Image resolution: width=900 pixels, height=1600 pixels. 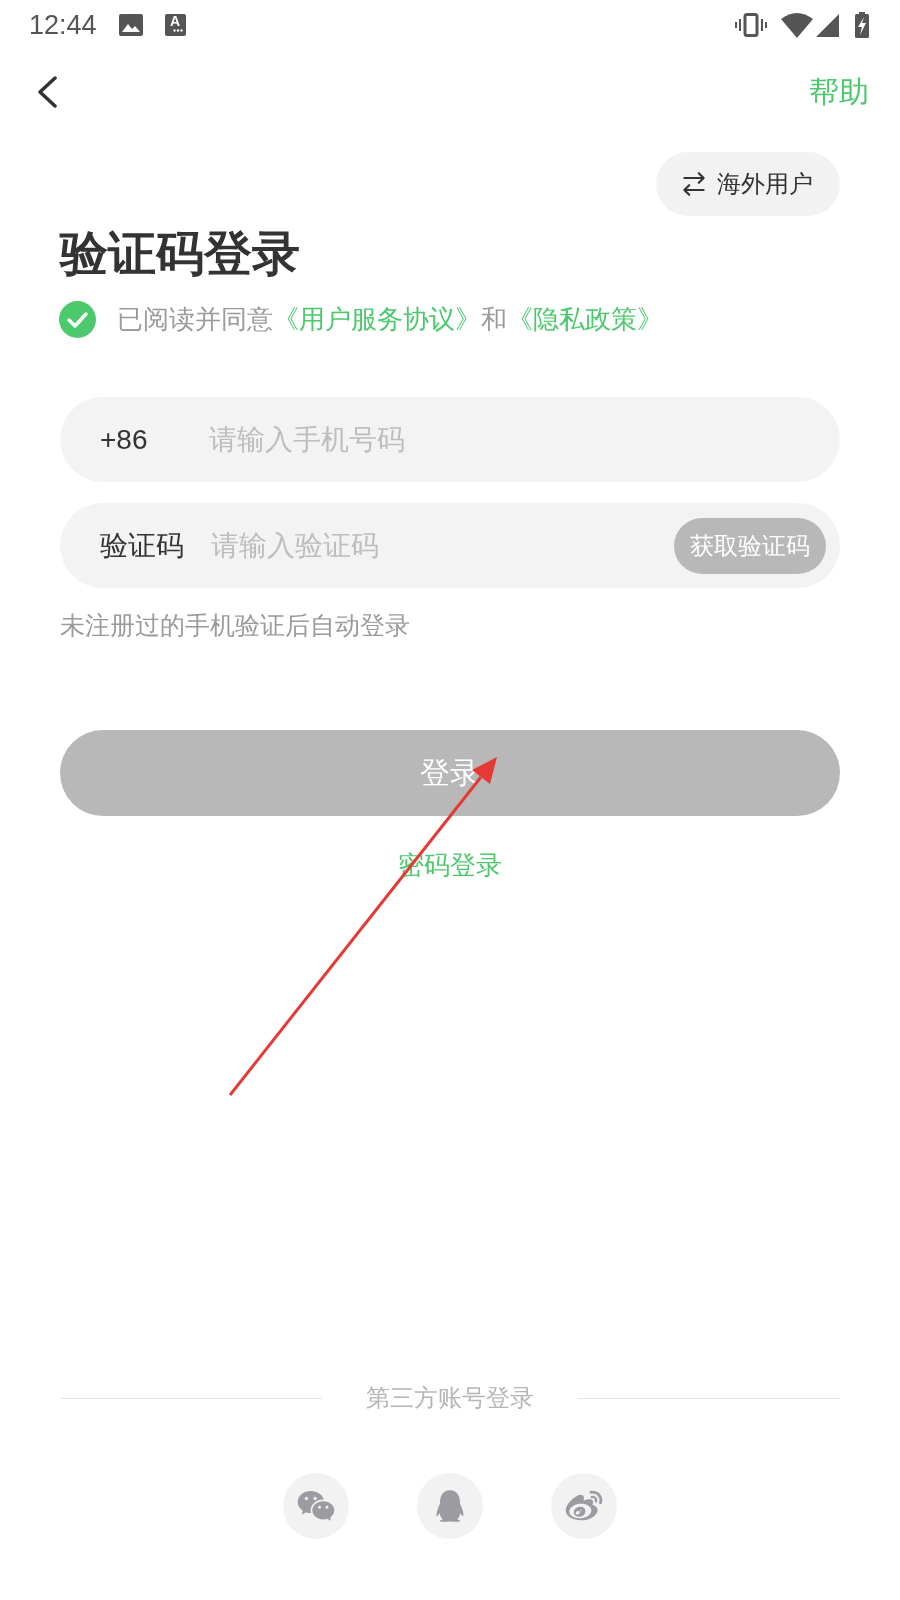 I want to click on privacy-policy-link: 《隐私政策》, so click(x=585, y=319).